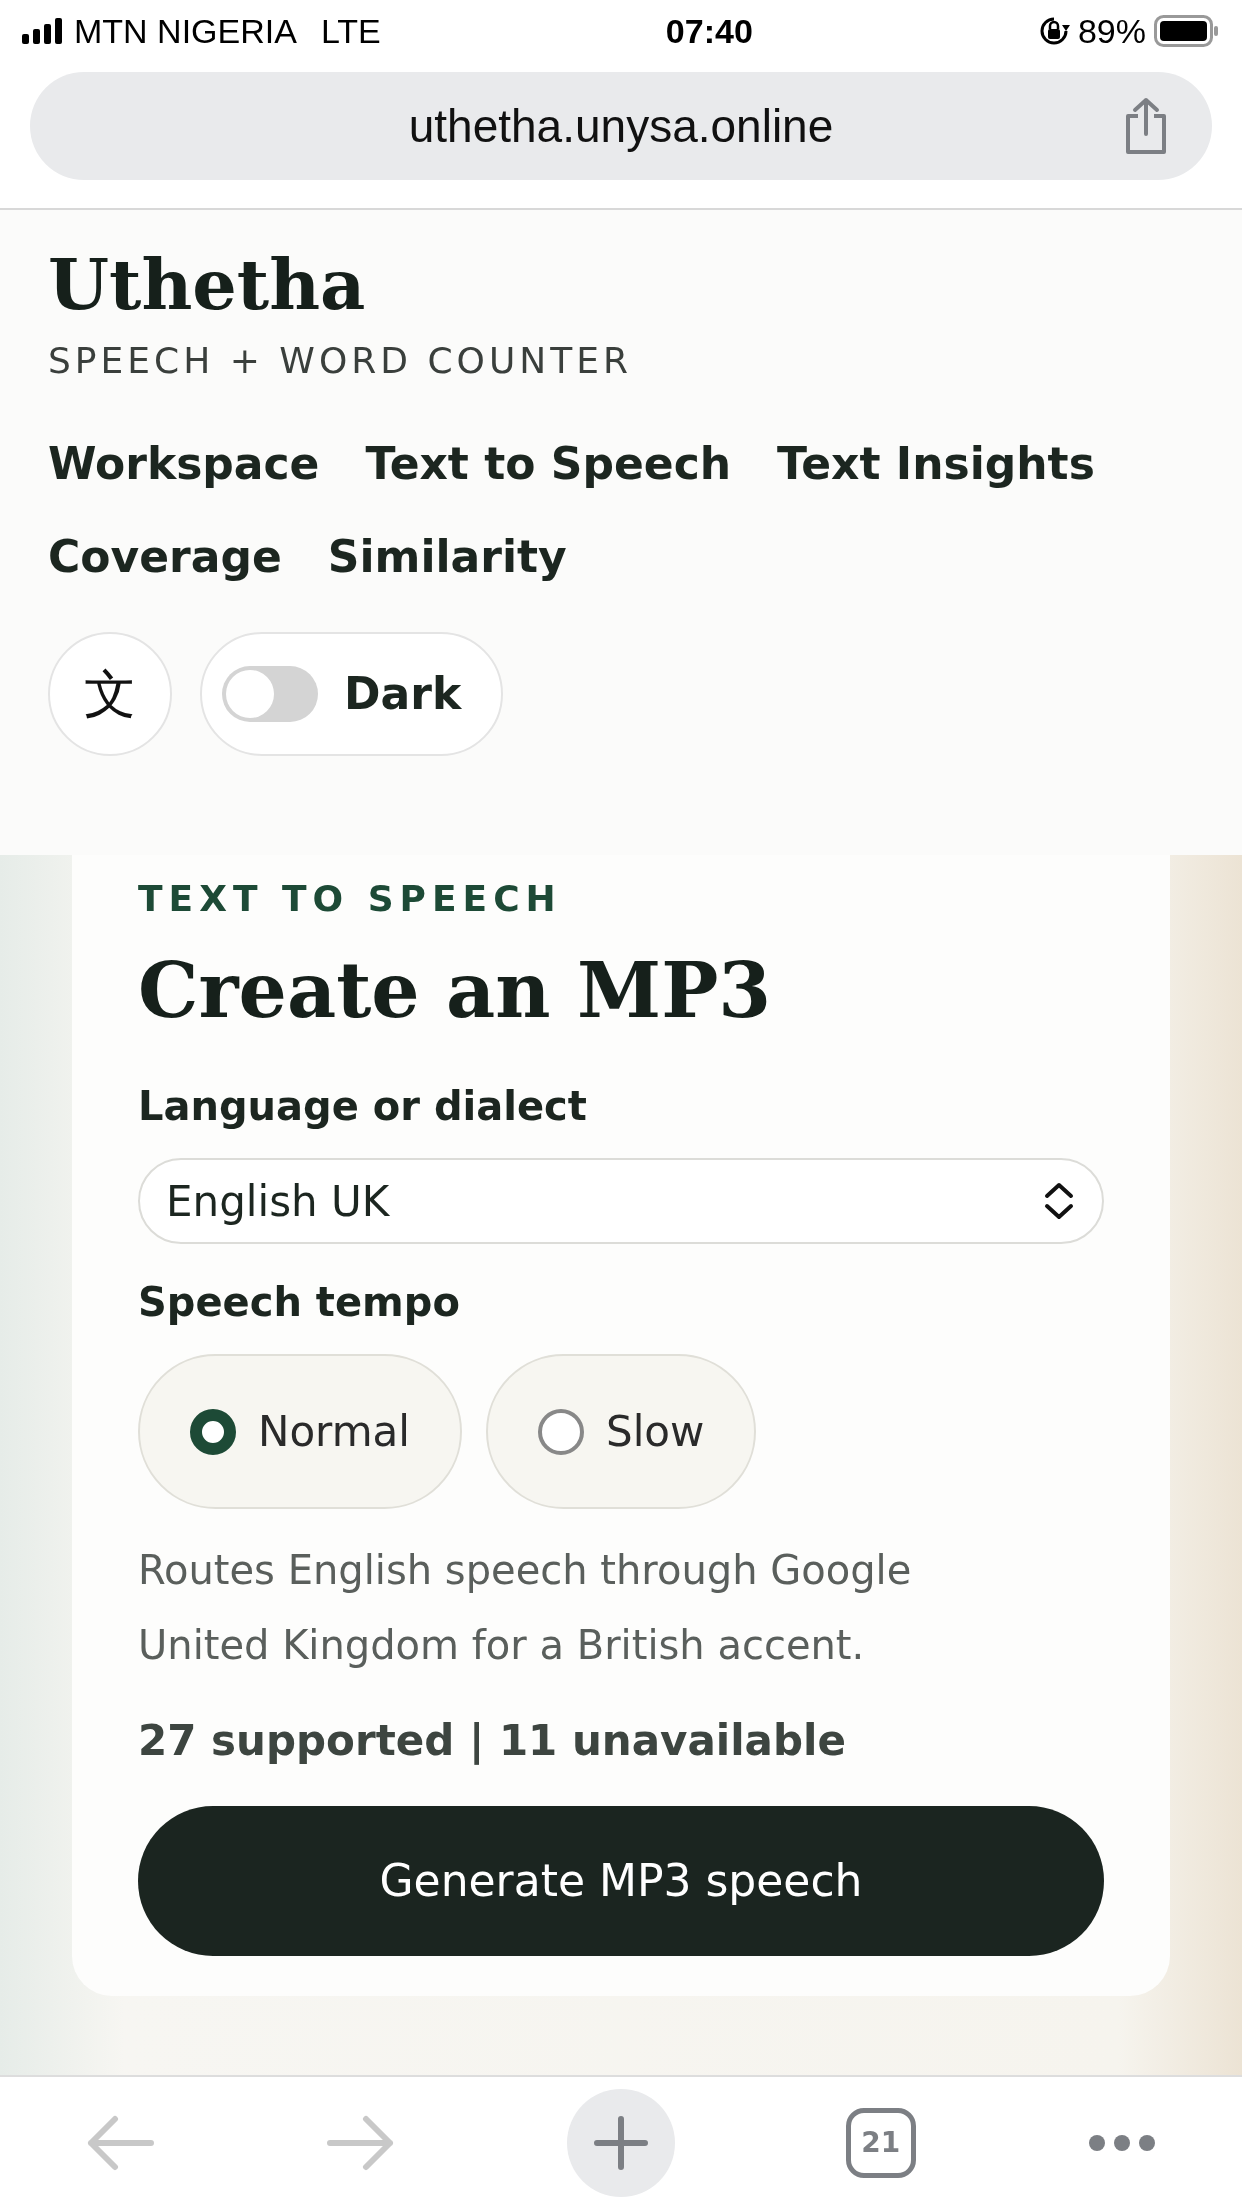 This screenshot has width=1242, height=2208. Describe the element at coordinates (352, 693) in the screenshot. I see `dark-mode-toggle: Dark` at that location.